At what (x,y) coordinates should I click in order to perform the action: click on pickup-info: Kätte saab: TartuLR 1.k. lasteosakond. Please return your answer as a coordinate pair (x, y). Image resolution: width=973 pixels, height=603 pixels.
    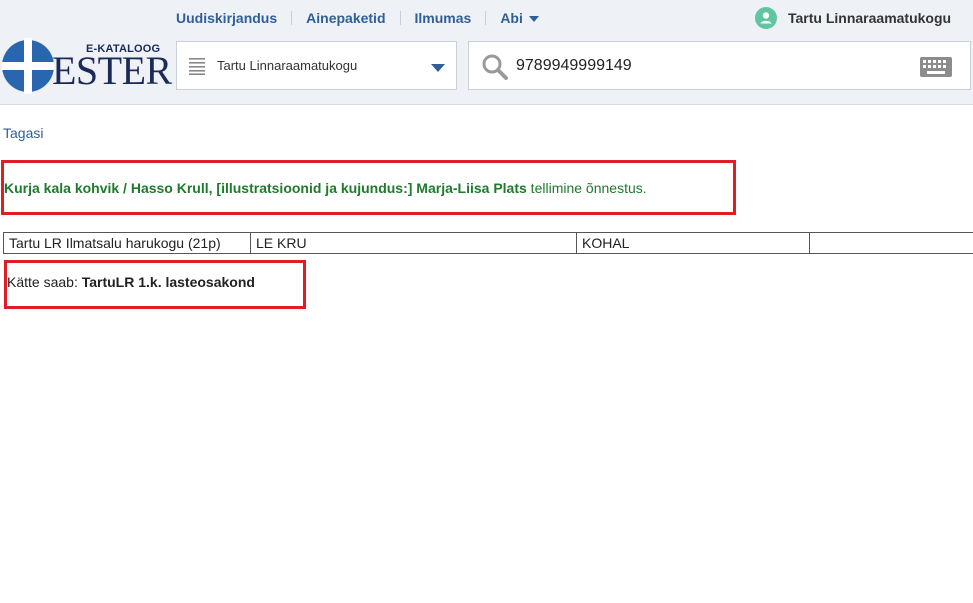
    Looking at the image, I should click on (155, 284).